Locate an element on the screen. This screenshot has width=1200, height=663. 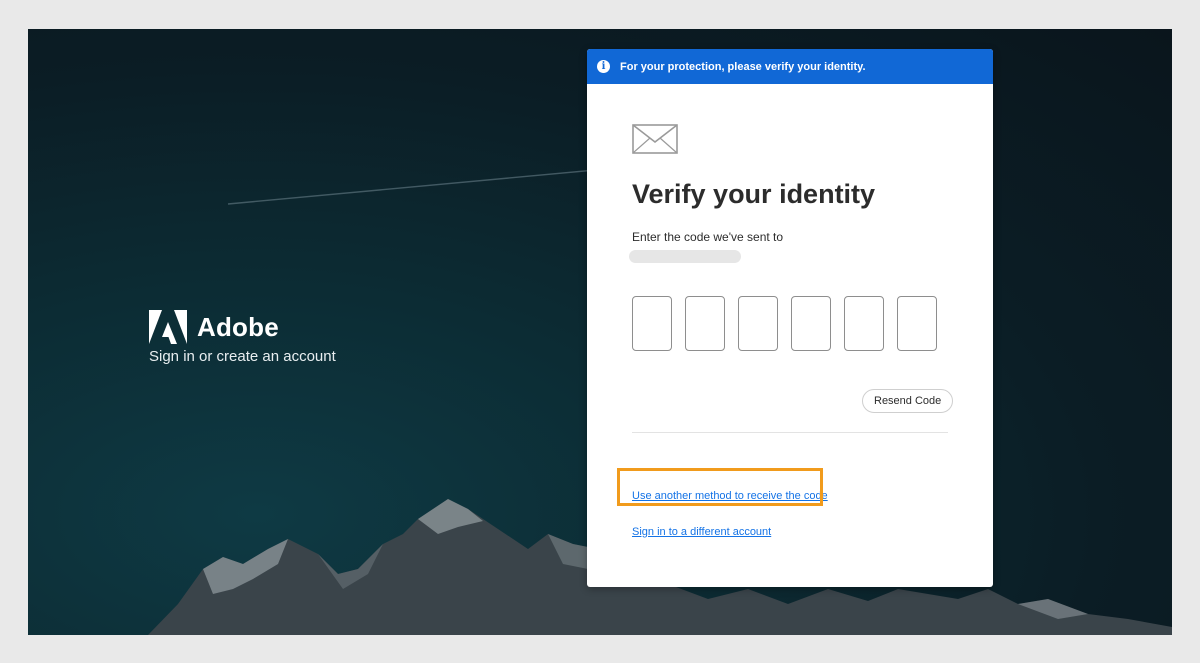
brand-tagline: Sign in or create an account is located at coordinates (242, 356).